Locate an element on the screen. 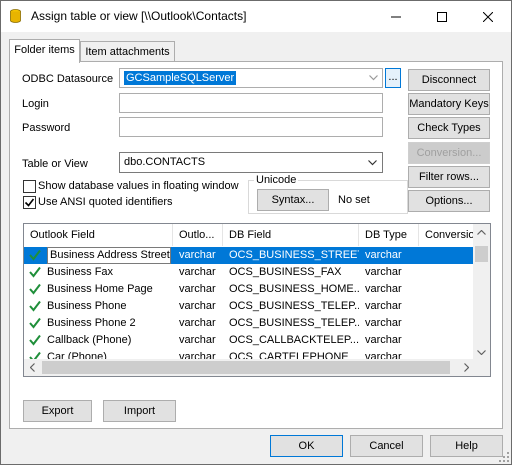  scroll-up-icon is located at coordinates (481, 232).